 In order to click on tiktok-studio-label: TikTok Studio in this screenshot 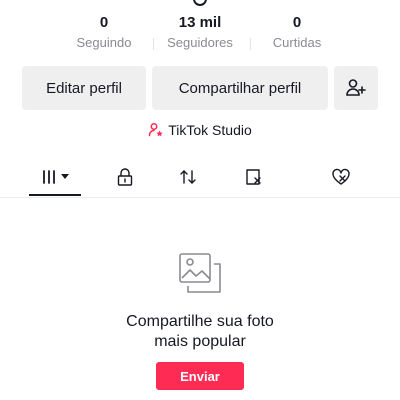, I will do `click(210, 130)`.